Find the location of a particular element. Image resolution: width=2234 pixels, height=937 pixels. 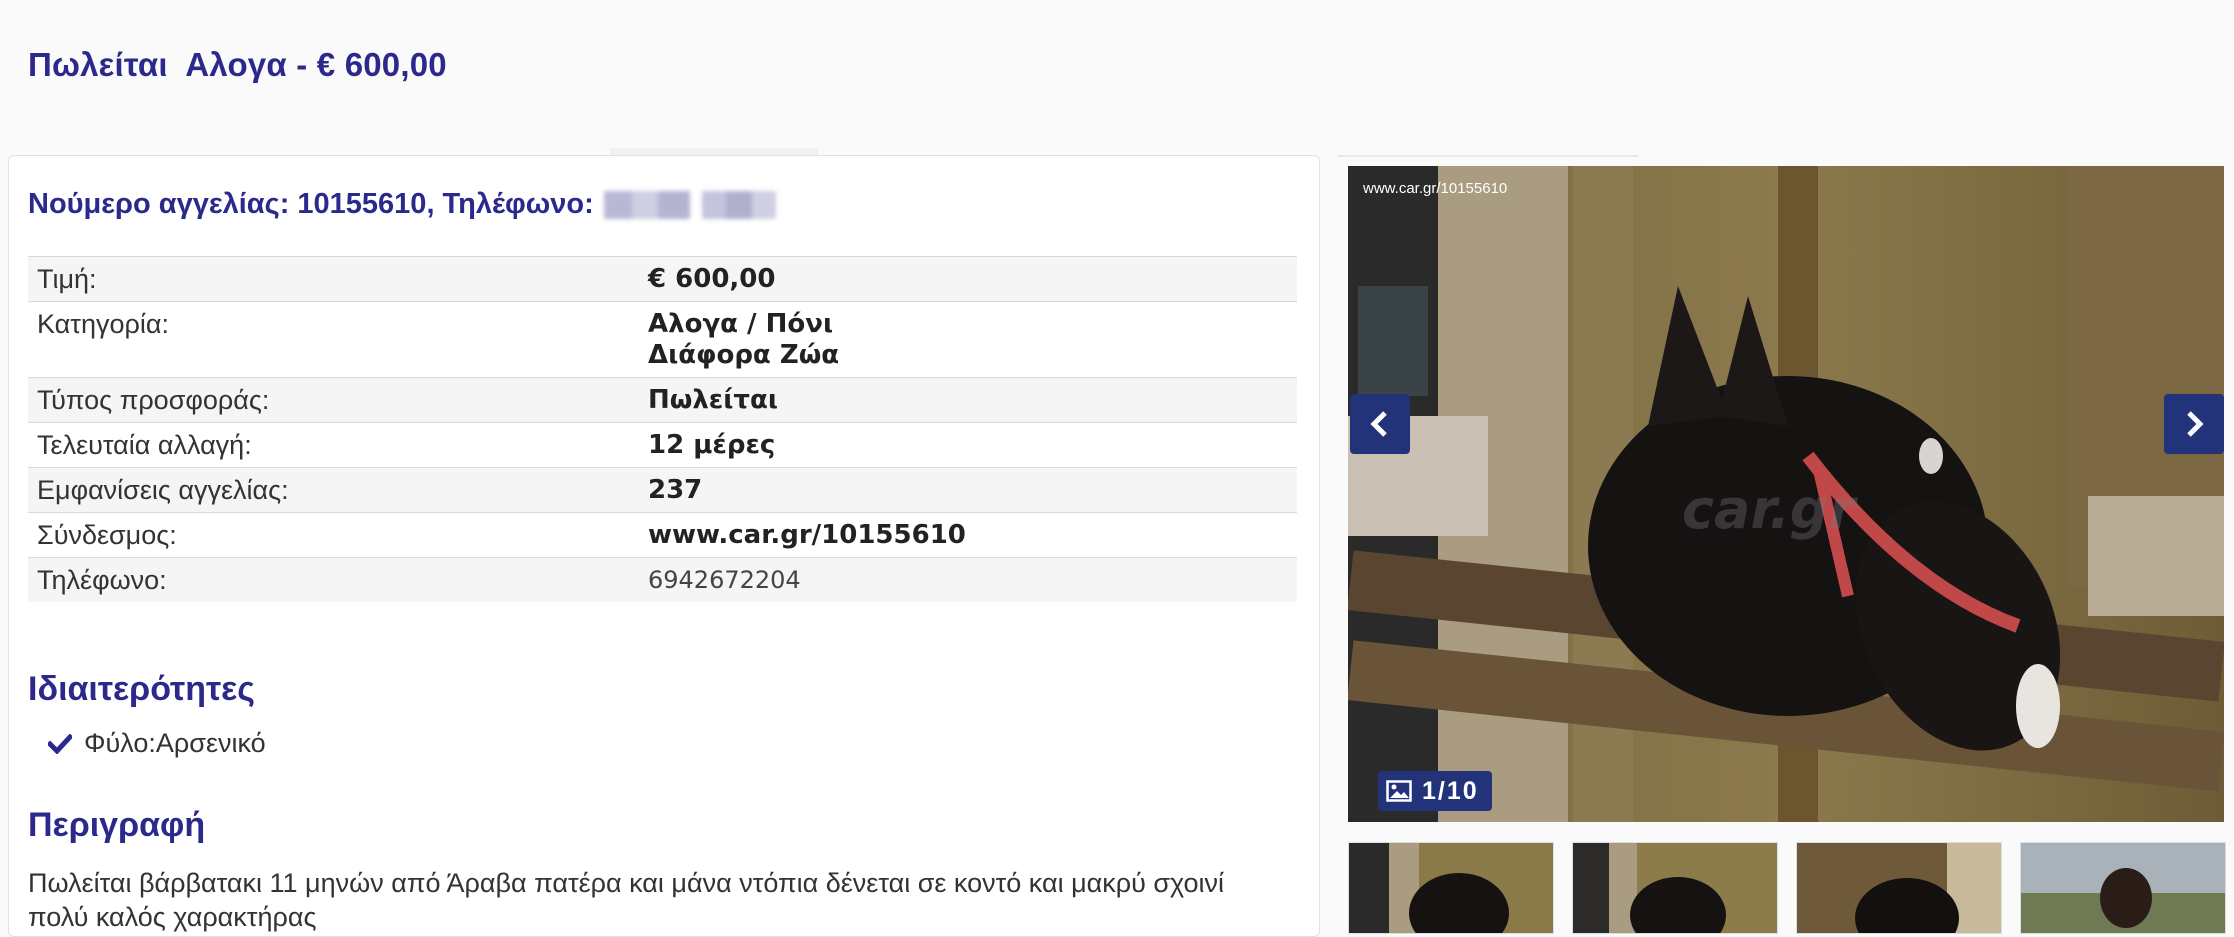

table-row: Τηλέφωνο: 6942672204 is located at coordinates (662, 579).